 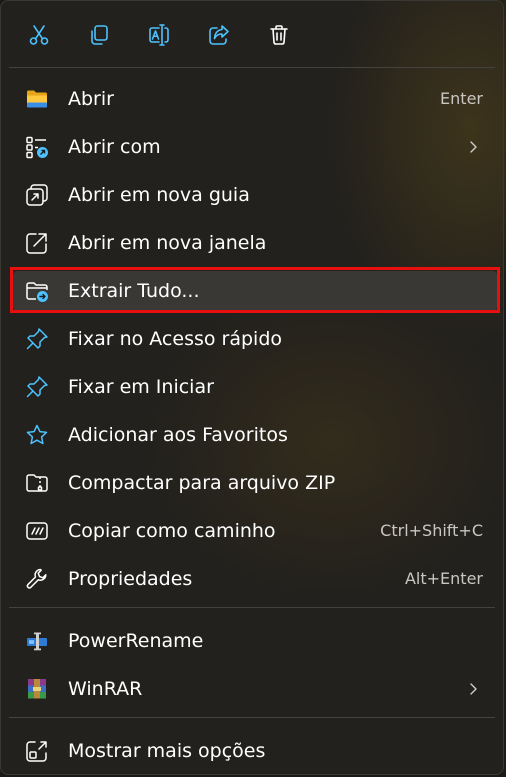 What do you see at coordinates (37, 531) in the screenshot?
I see `copy-path-icon` at bounding box center [37, 531].